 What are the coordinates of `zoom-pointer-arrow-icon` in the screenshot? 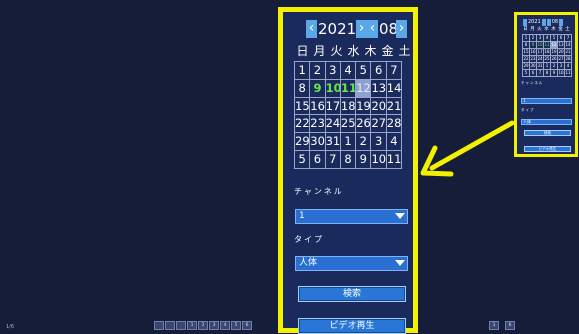 It's located at (467, 148).